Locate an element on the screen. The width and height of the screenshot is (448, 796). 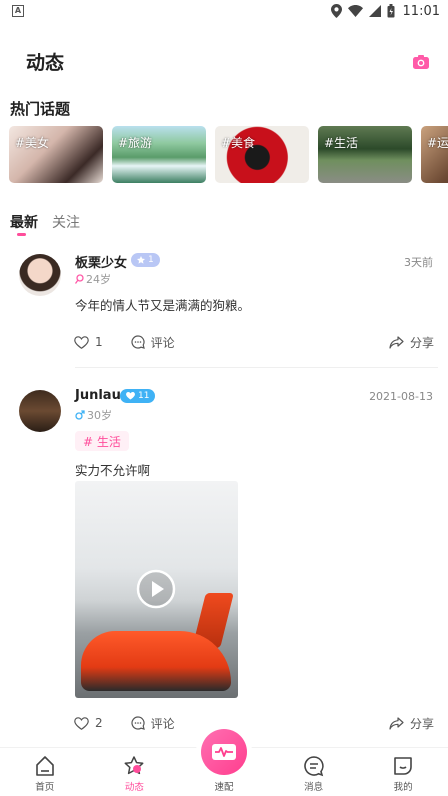
header: 动态 is located at coordinates (224, 62).